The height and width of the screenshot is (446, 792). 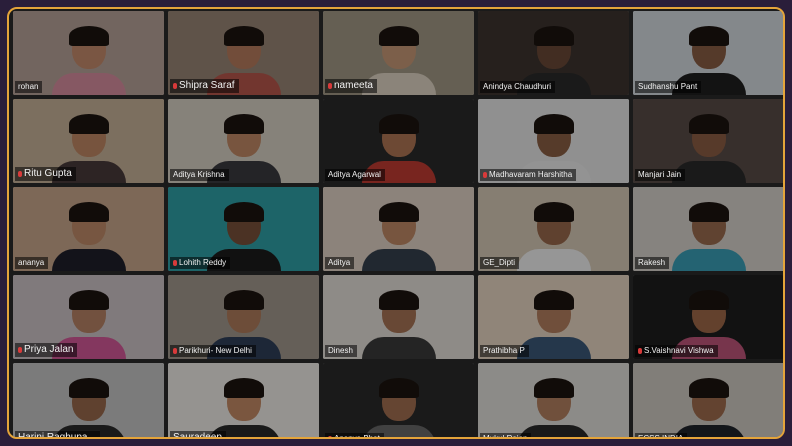 I want to click on participant-name-label: Parikhuri- New Delhi, so click(x=213, y=351).